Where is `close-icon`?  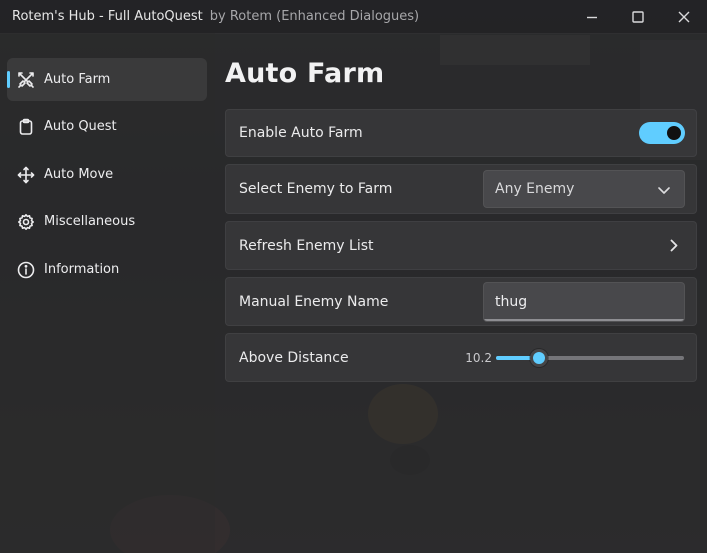
close-icon is located at coordinates (684, 16).